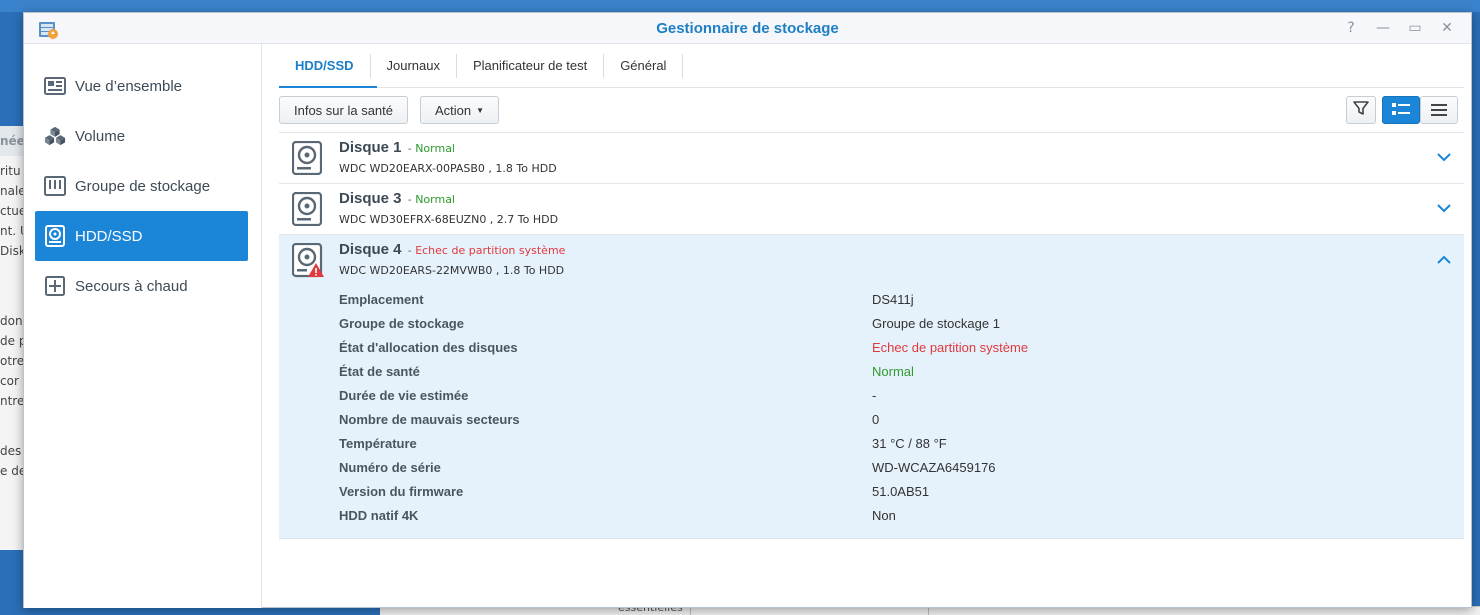  I want to click on tab-hdd-ssd: HDD/SSD, so click(325, 65).